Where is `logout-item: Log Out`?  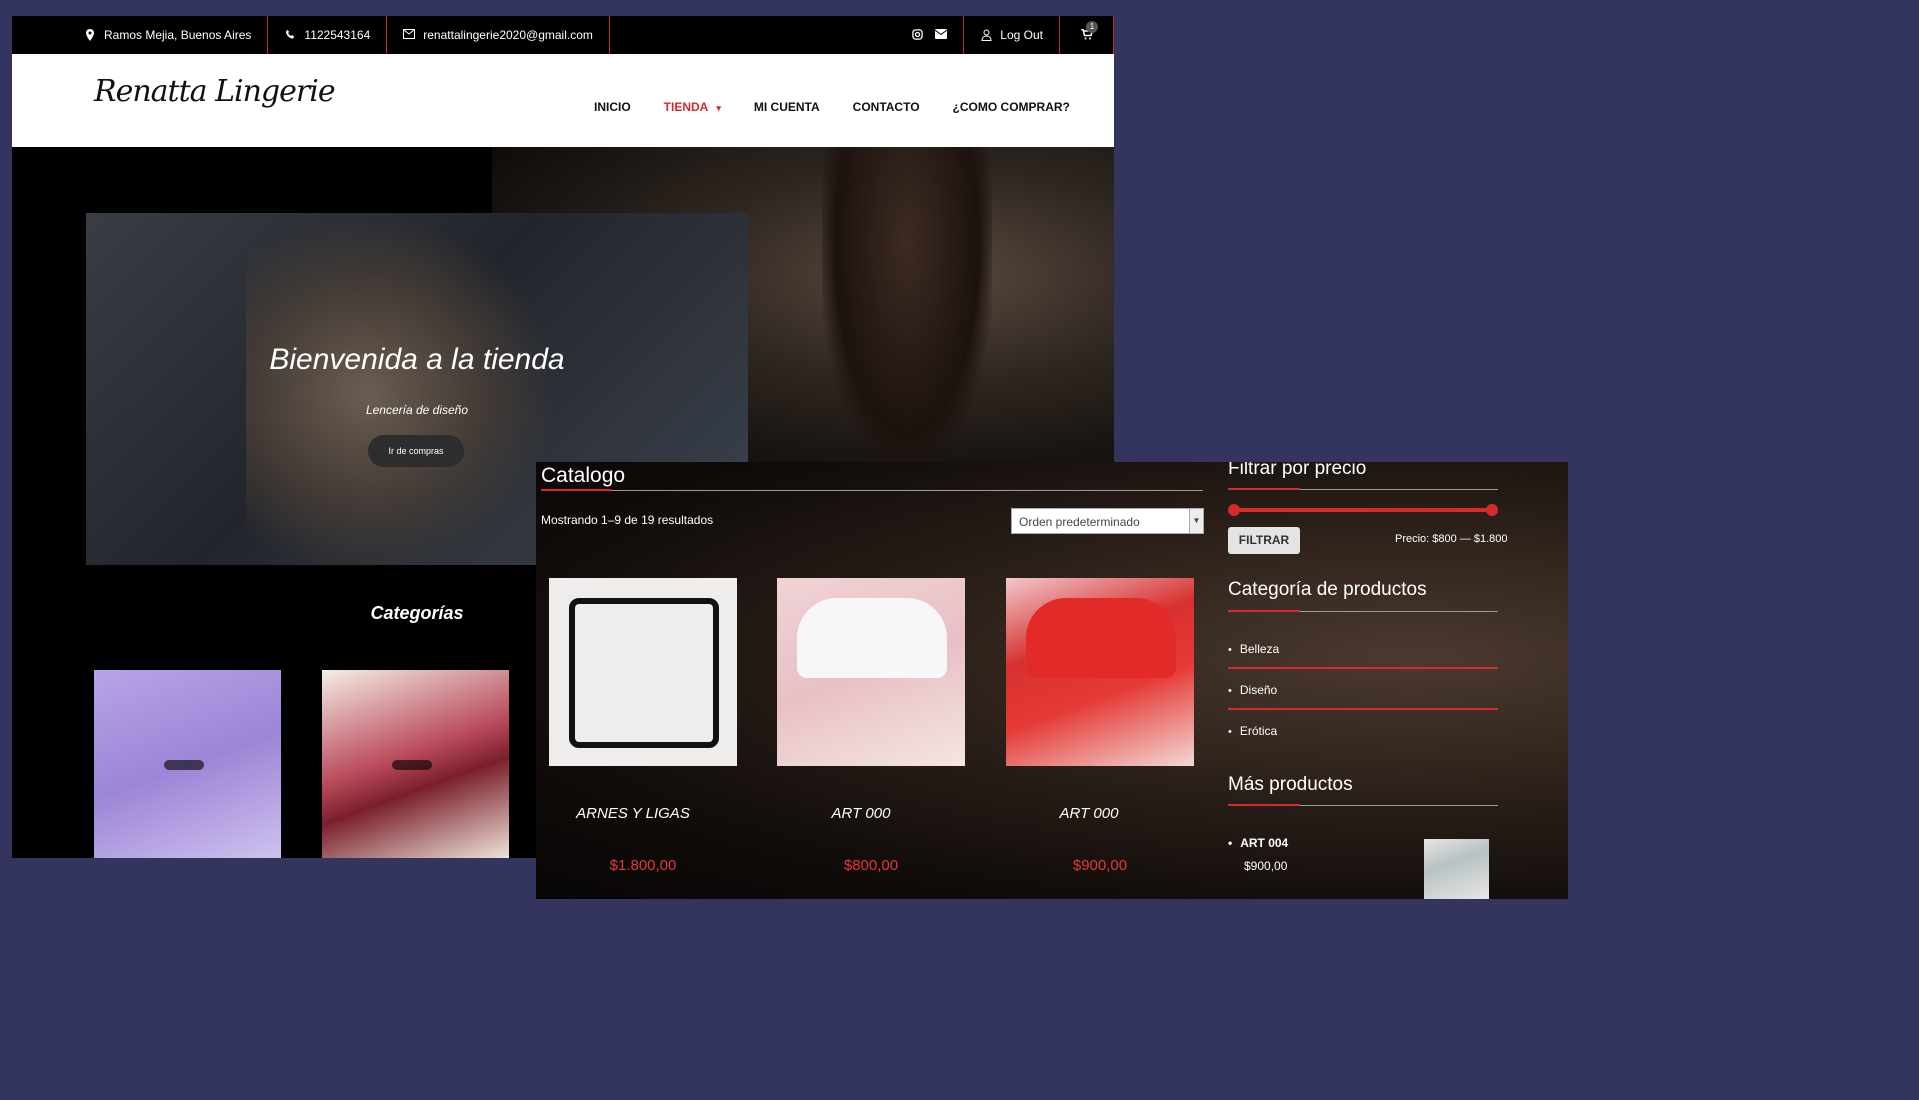 logout-item: Log Out is located at coordinates (1012, 35).